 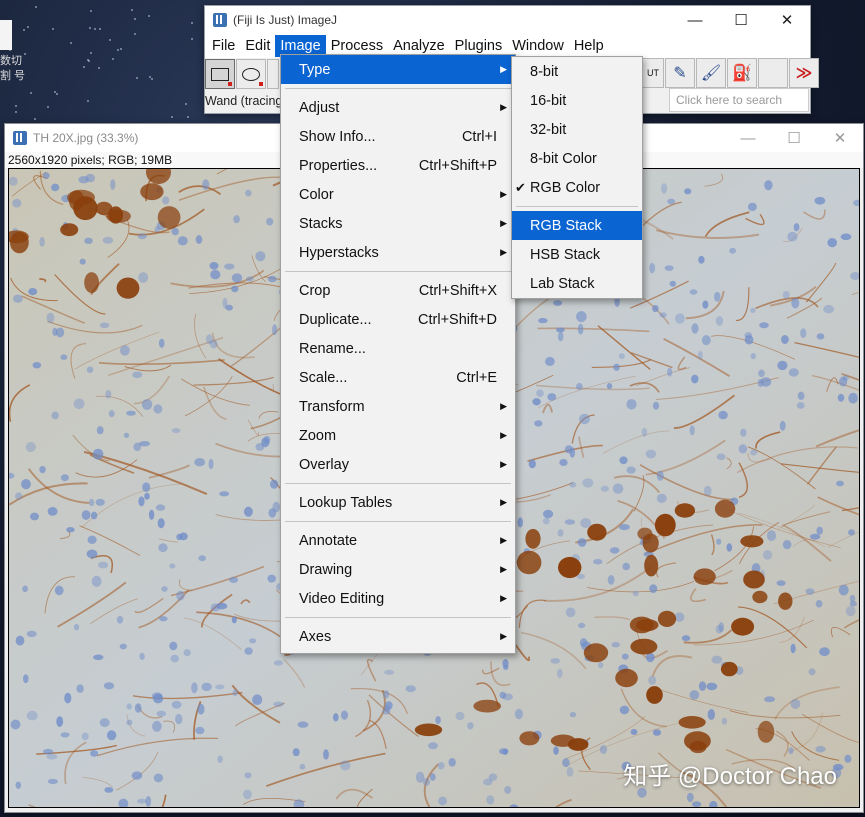 What do you see at coordinates (457, 165) in the screenshot?
I see `menu-item-shortcut: Ctrl+Shift+P` at bounding box center [457, 165].